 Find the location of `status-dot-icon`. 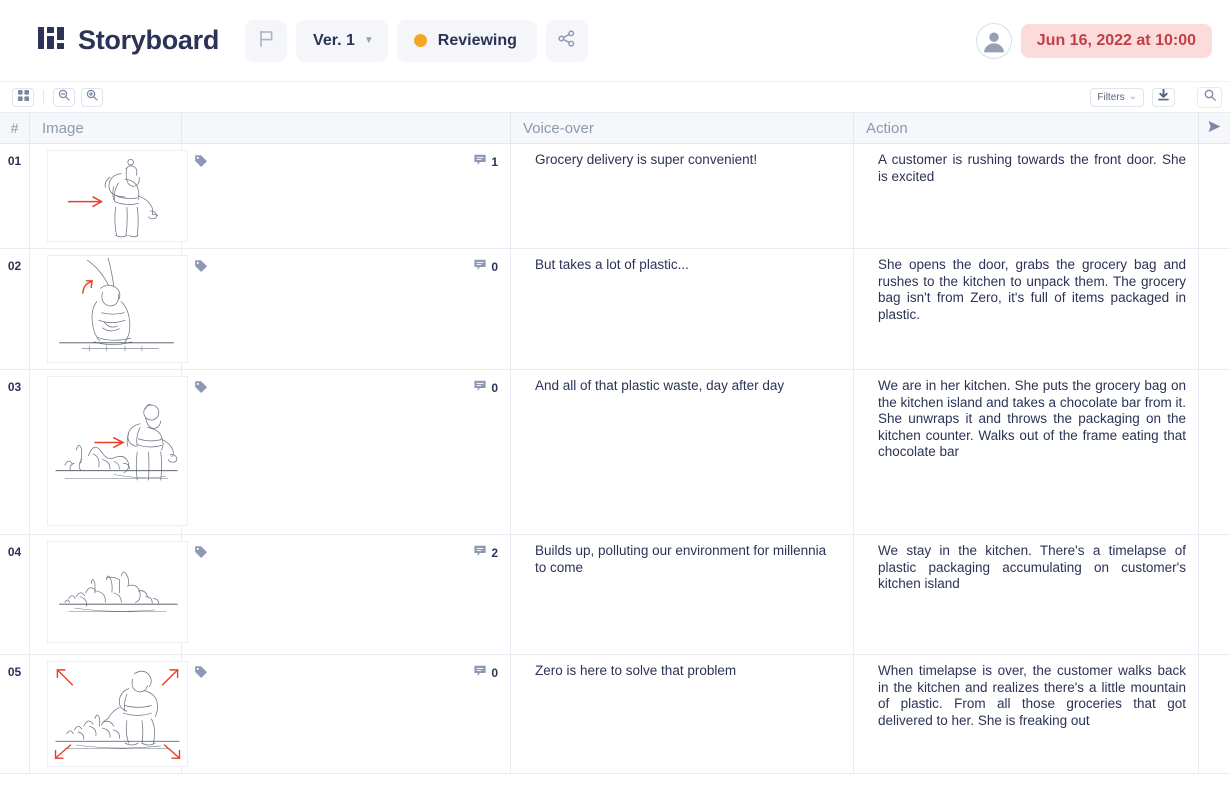

status-dot-icon is located at coordinates (420, 40).